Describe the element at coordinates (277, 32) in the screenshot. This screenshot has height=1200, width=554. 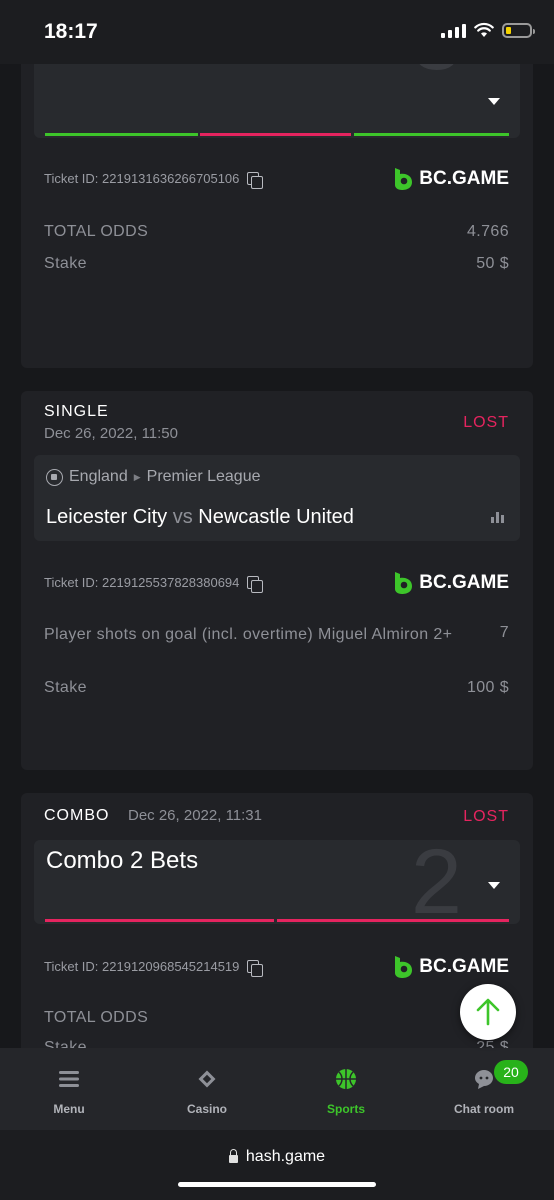
I see `status-bar: 18:17` at that location.